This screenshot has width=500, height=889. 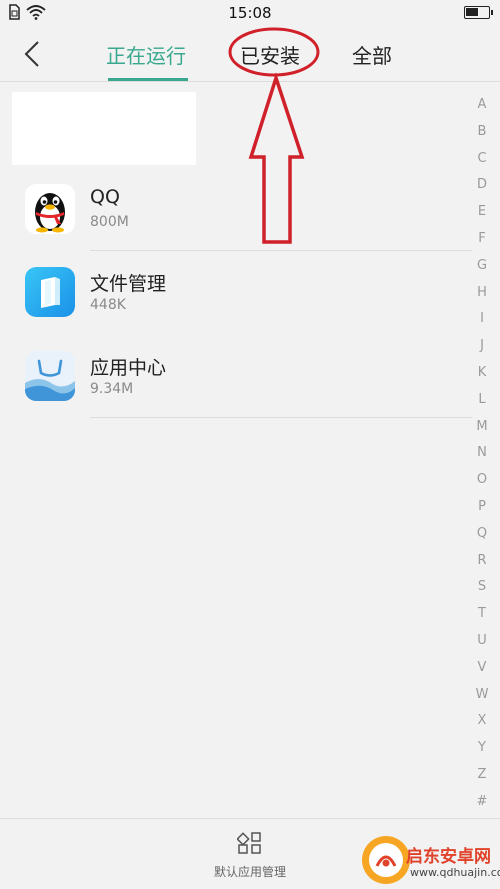 What do you see at coordinates (249, 872) in the screenshot?
I see `default-apps-label: 默认应用管理` at bounding box center [249, 872].